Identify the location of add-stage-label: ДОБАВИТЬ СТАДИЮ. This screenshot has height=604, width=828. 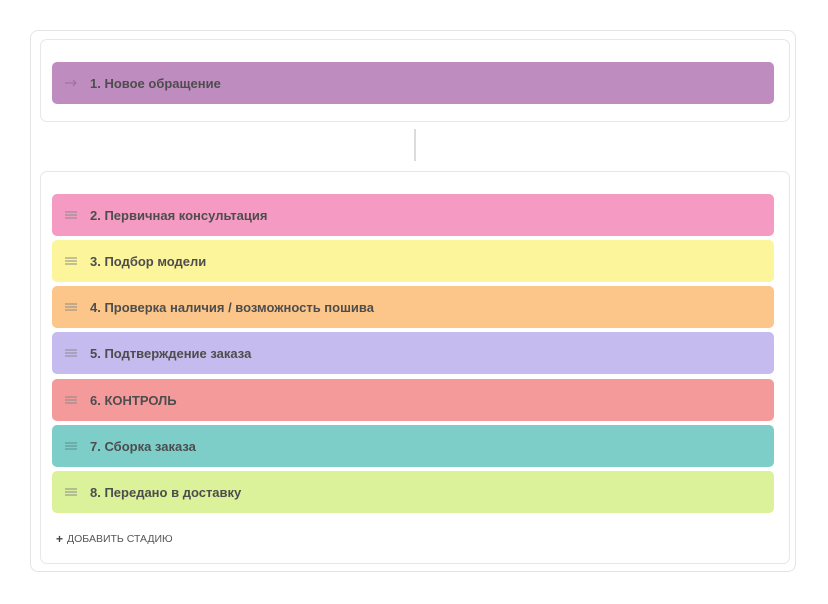
(120, 539).